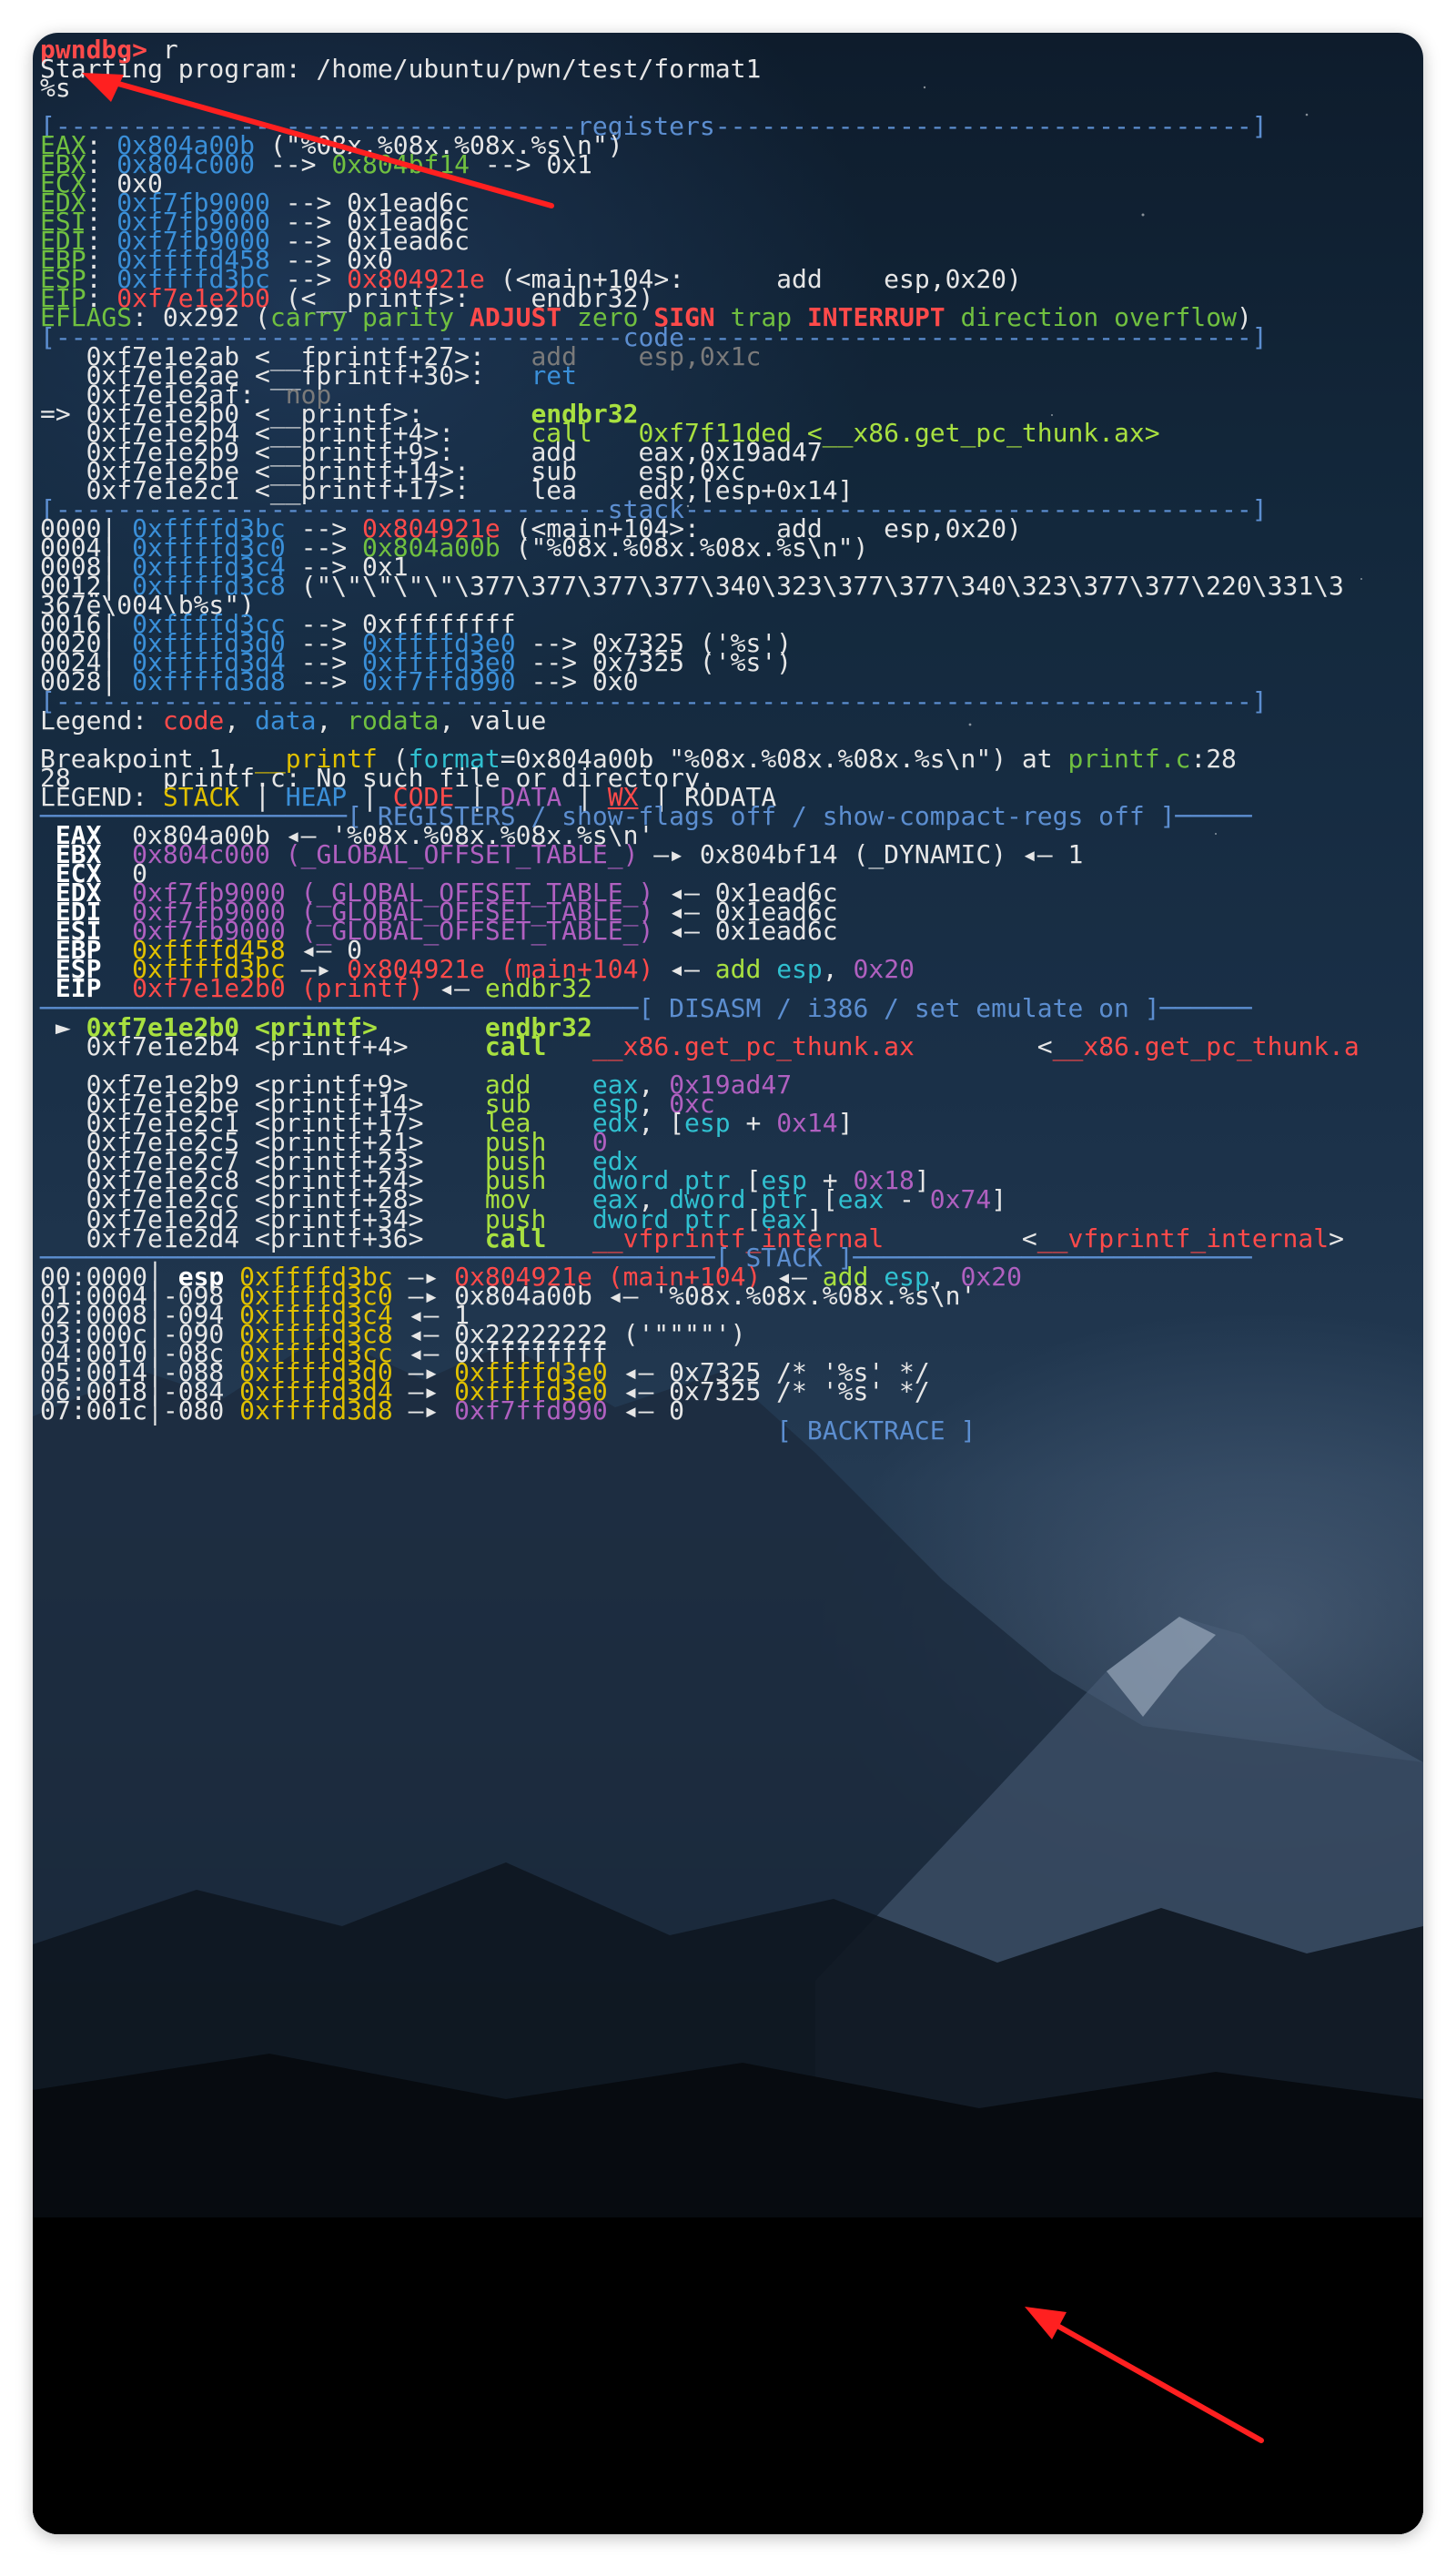 Image resolution: width=1456 pixels, height=2567 pixels. Describe the element at coordinates (728, 2375) in the screenshot. I see `stack-pane-background` at that location.